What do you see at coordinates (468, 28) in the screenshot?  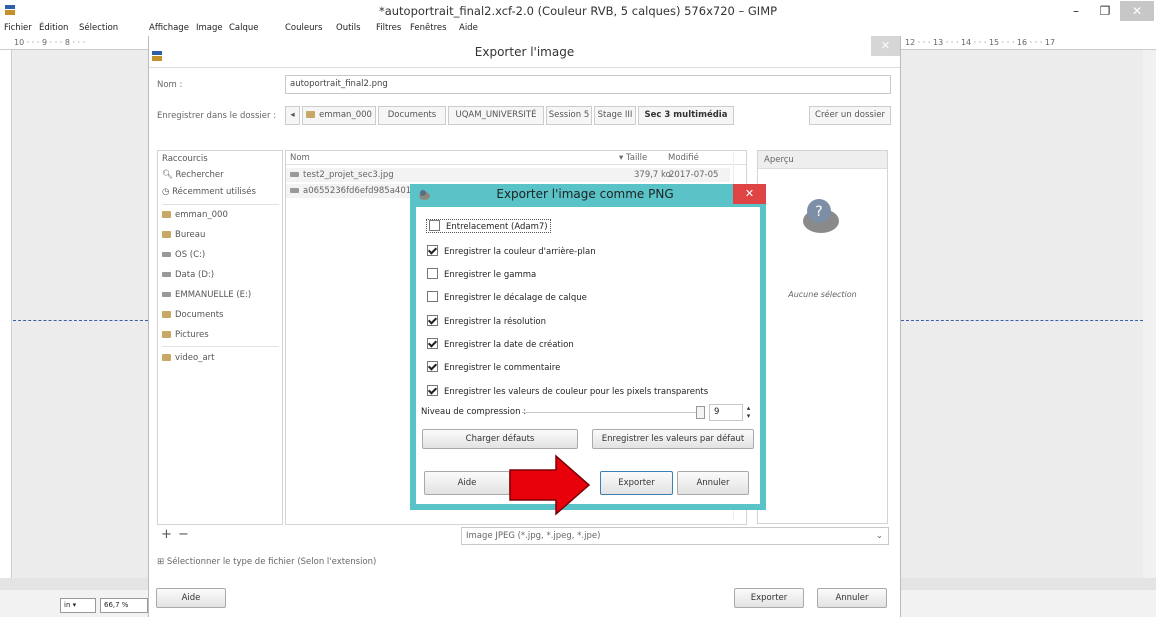 I see `menu-aide: Aide` at bounding box center [468, 28].